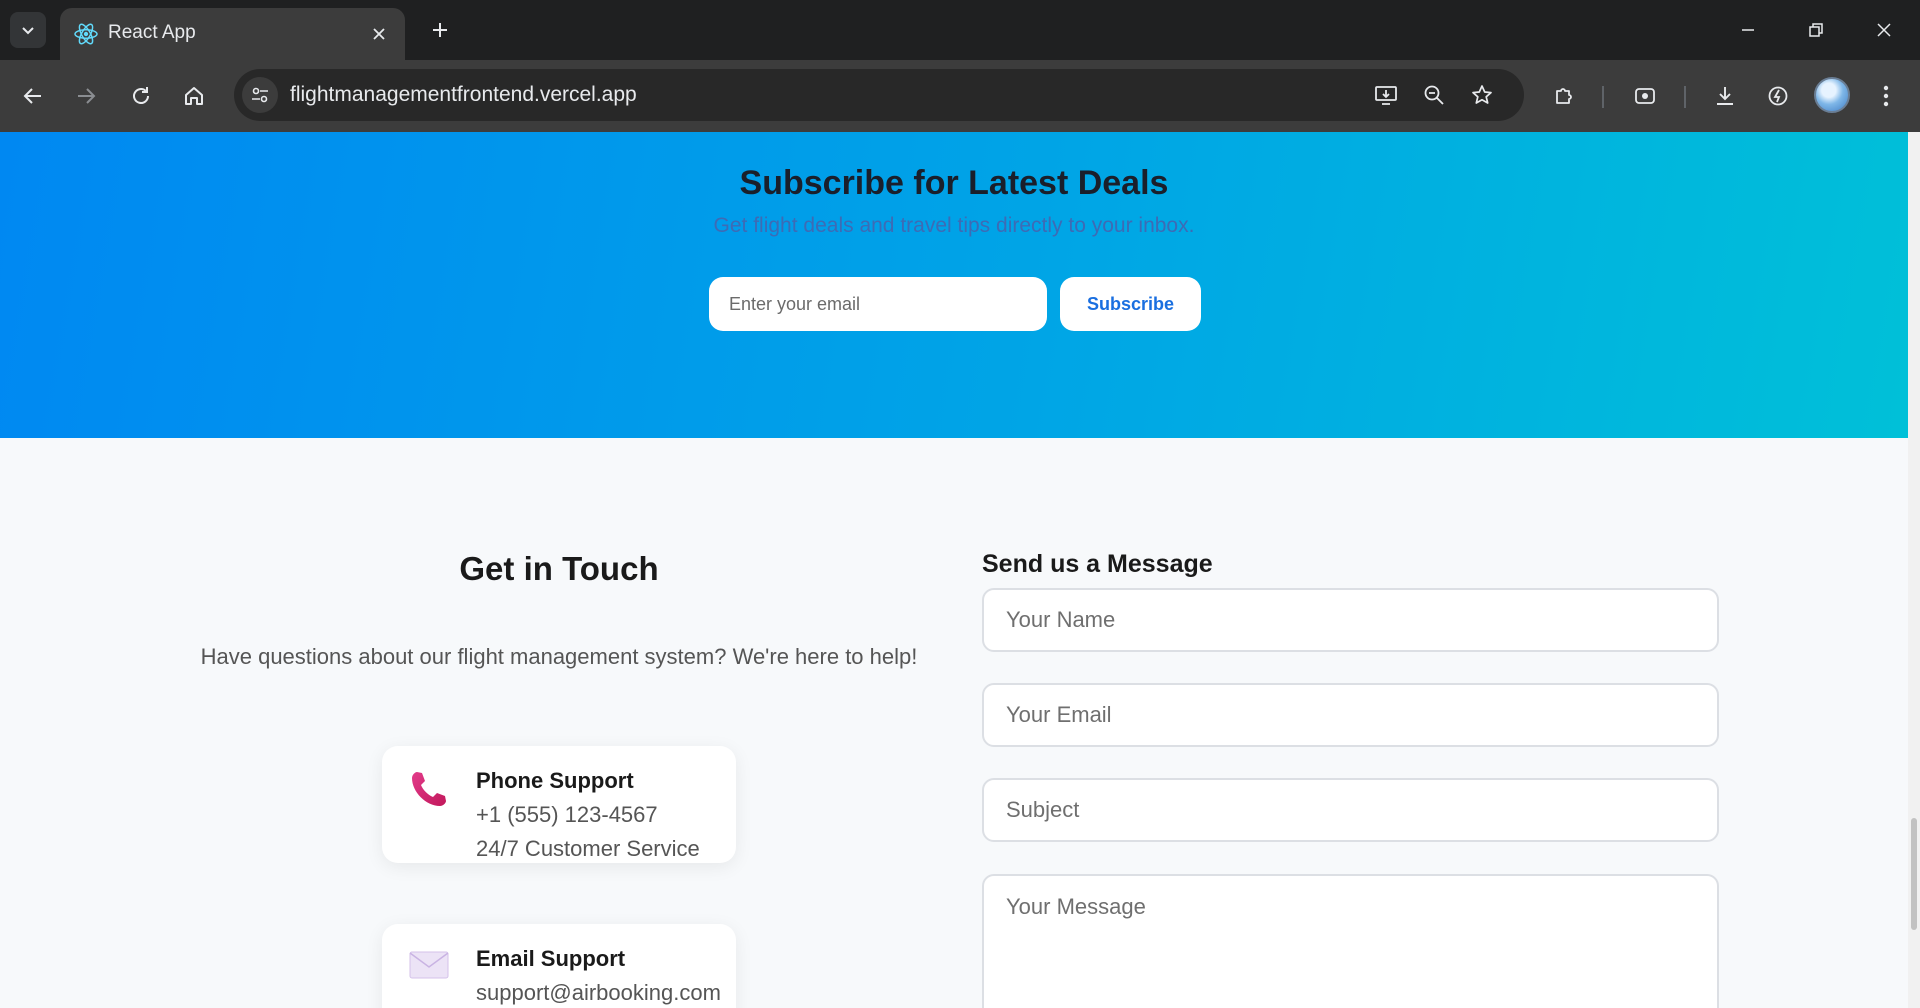 This screenshot has height=1008, width=1920. Describe the element at coordinates (1097, 564) in the screenshot. I see `form-title: Send us a Message` at that location.